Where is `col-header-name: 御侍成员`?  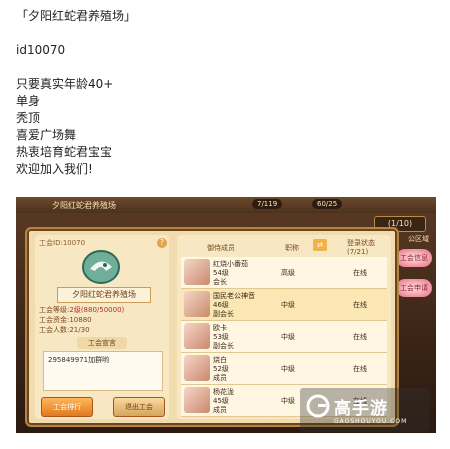 col-header-name: 御侍成员 is located at coordinates (221, 248).